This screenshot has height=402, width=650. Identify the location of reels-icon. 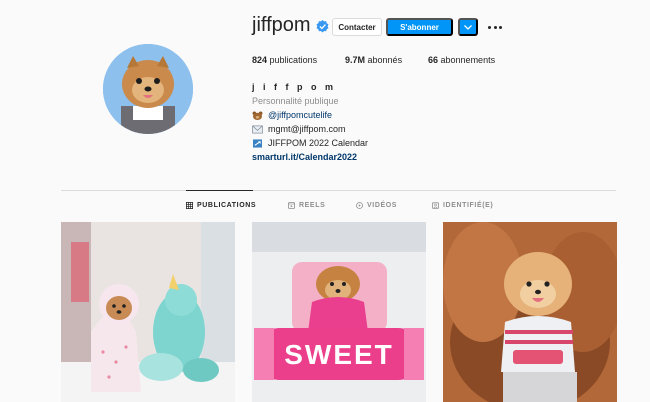
(291, 205).